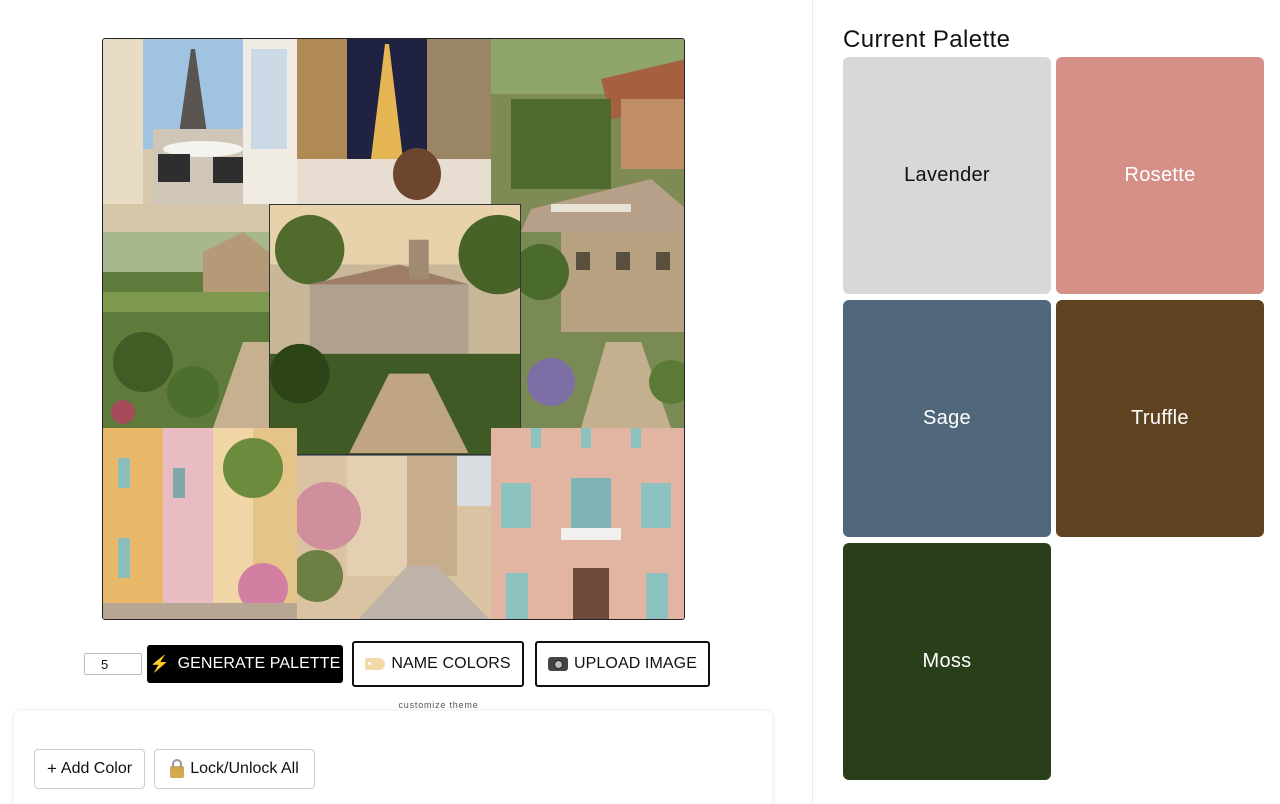  What do you see at coordinates (602, 330) in the screenshot?
I see `collage-tile-stone-courtyard` at bounding box center [602, 330].